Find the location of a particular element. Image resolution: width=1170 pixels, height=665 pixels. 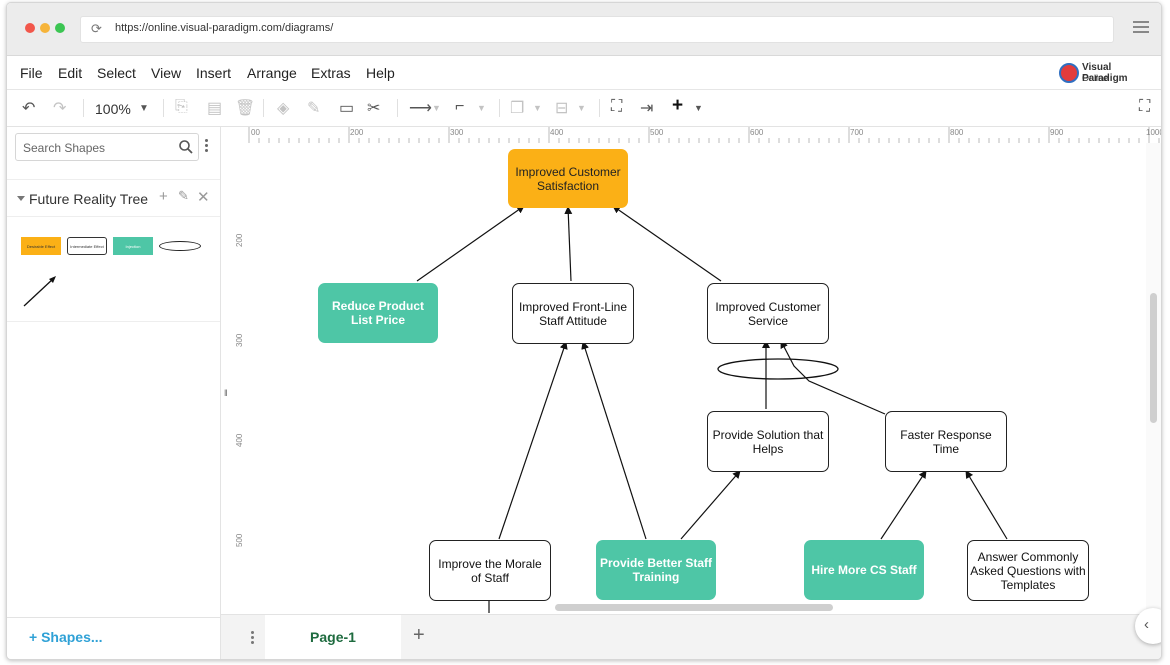

zoom-level: 100% is located at coordinates (113, 109).